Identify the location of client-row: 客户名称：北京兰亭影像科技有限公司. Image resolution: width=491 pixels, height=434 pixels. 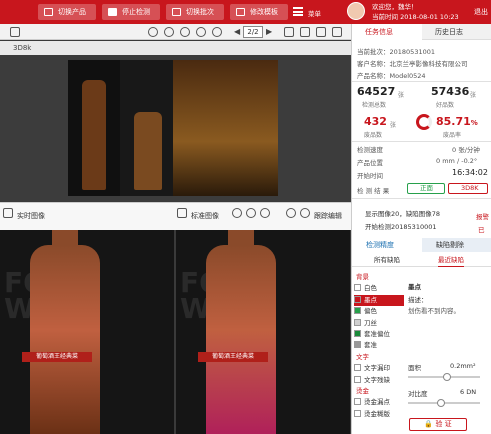
(412, 64).